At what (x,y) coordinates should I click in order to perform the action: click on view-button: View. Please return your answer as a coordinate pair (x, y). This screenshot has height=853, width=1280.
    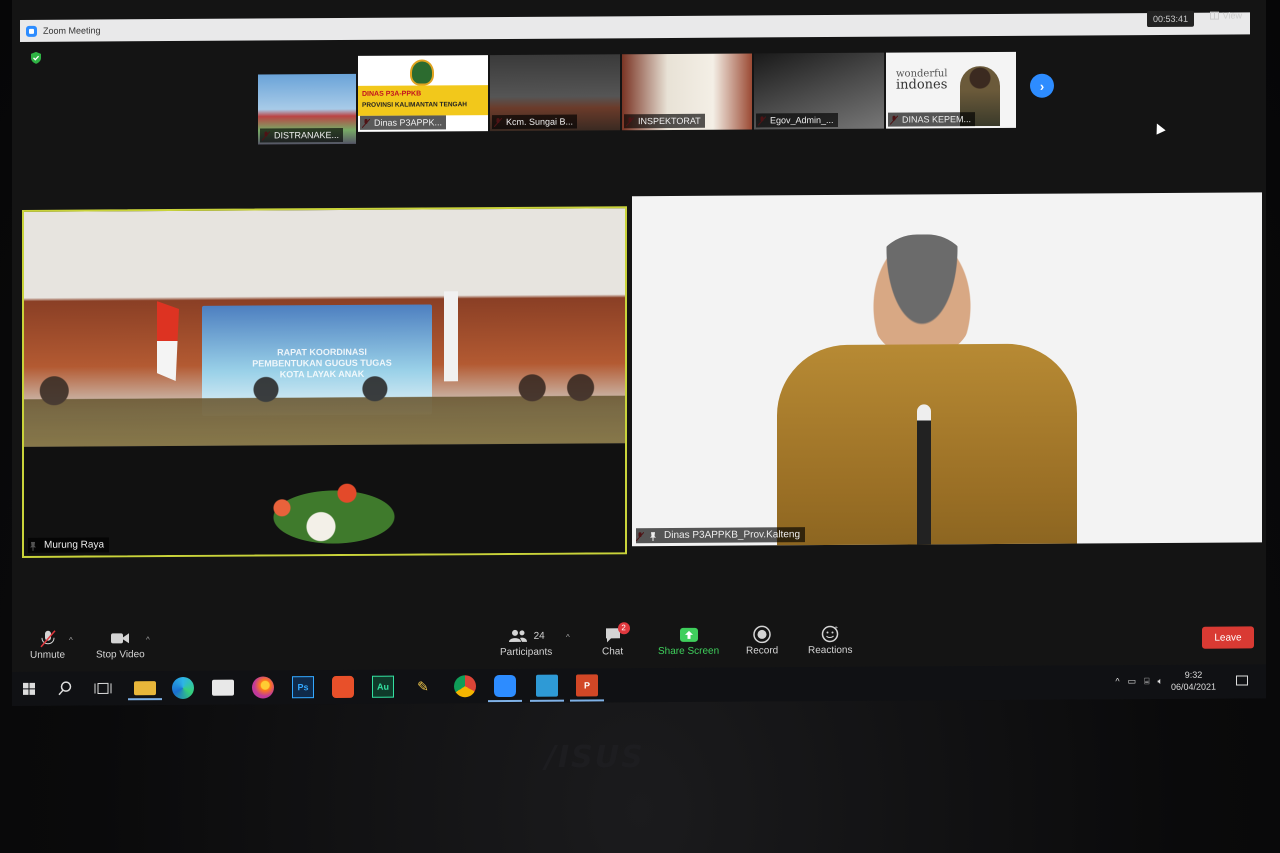
    Looking at the image, I should click on (1225, 15).